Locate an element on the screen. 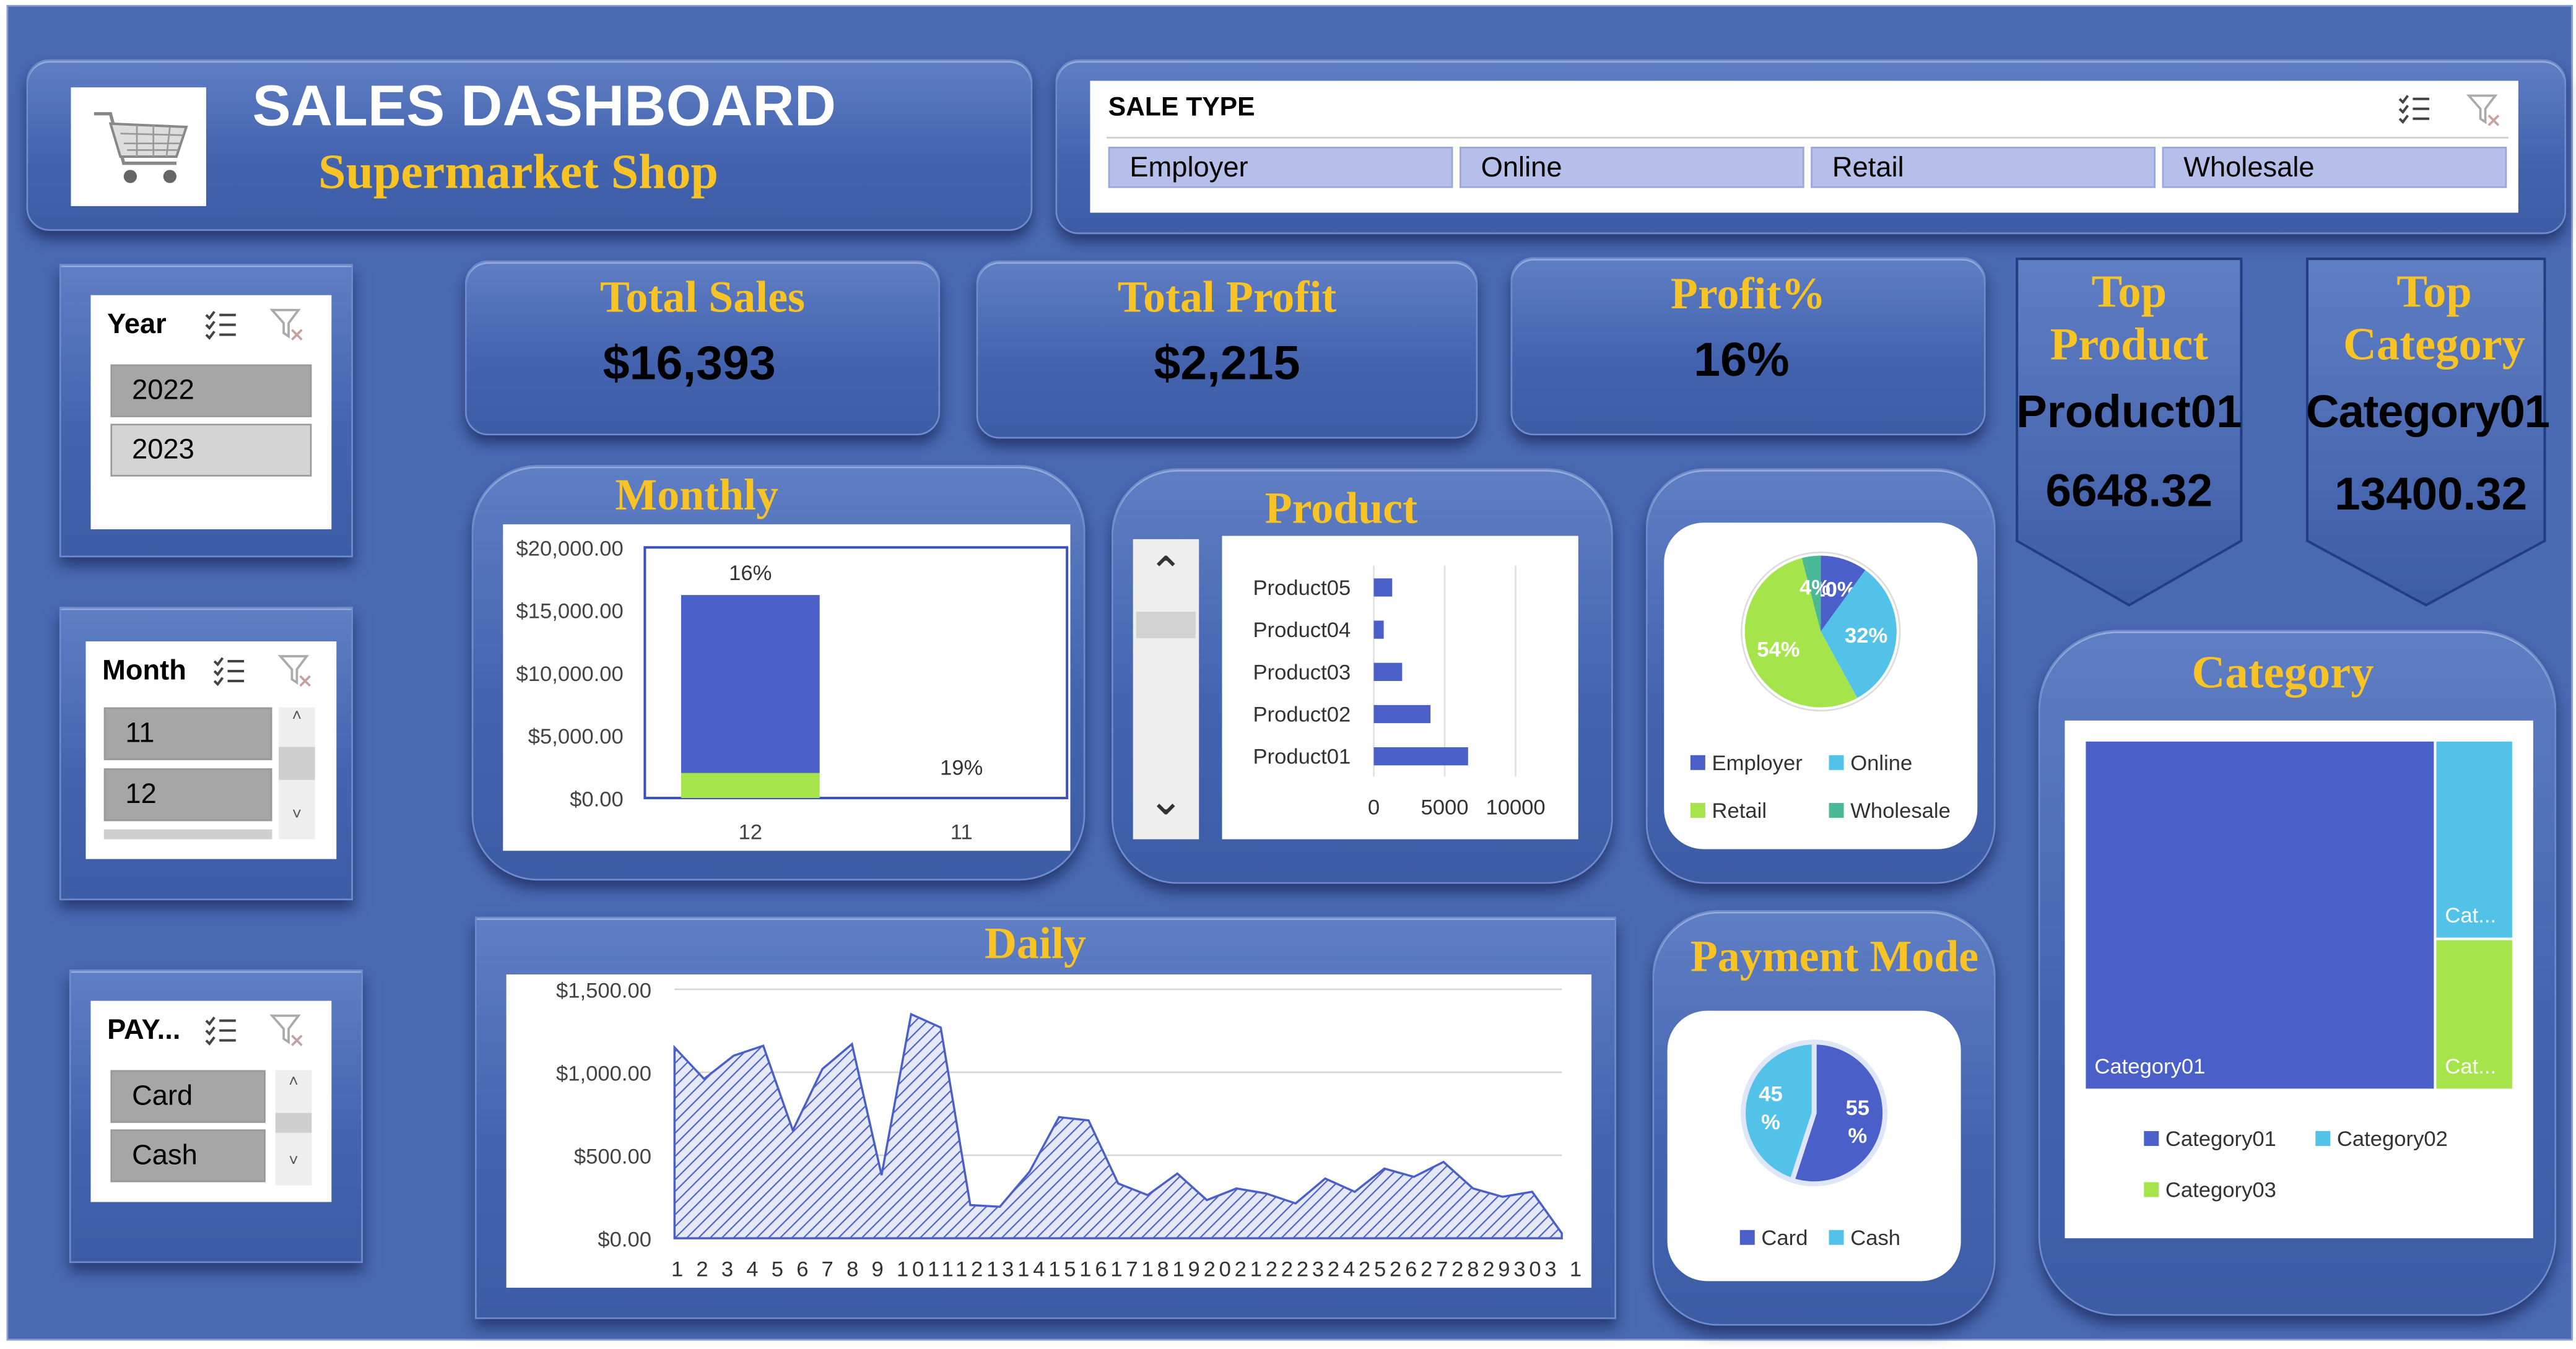  pie-label: 54% is located at coordinates (1778, 649).